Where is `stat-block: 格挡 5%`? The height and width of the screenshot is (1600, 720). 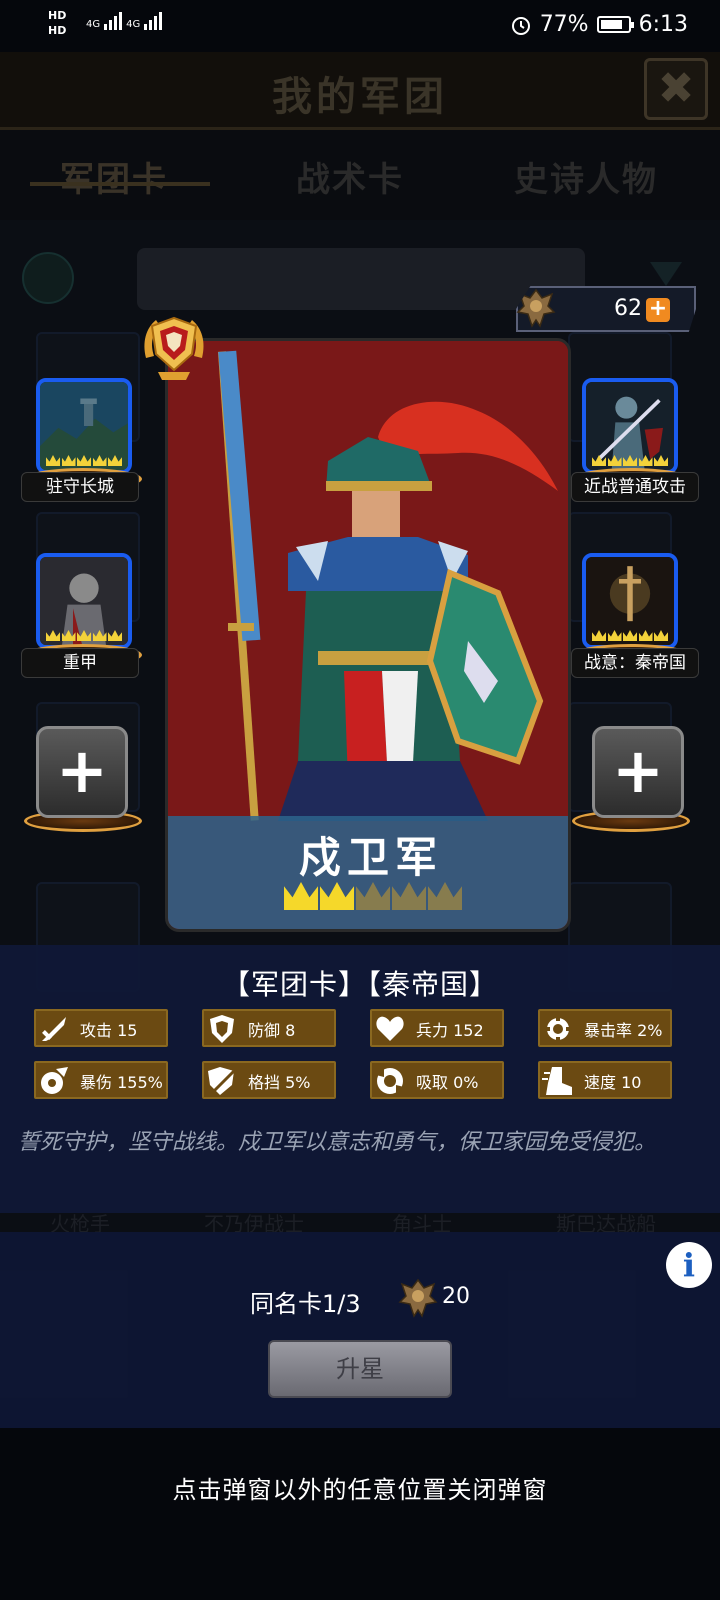 stat-block: 格挡 5% is located at coordinates (269, 1080).